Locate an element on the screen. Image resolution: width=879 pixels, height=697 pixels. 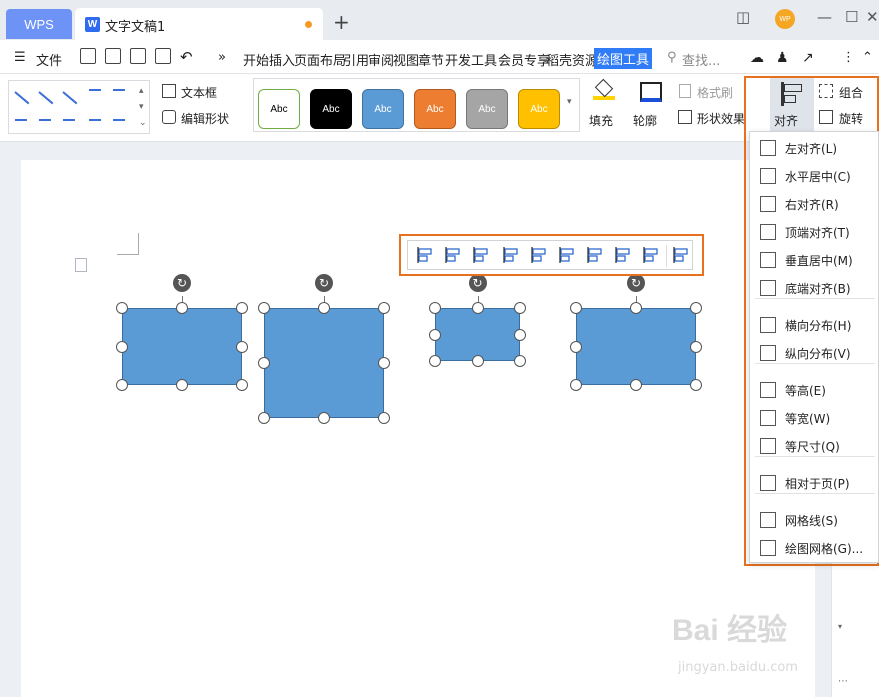
freeform-curve-icon is located at coordinates (119, 120).